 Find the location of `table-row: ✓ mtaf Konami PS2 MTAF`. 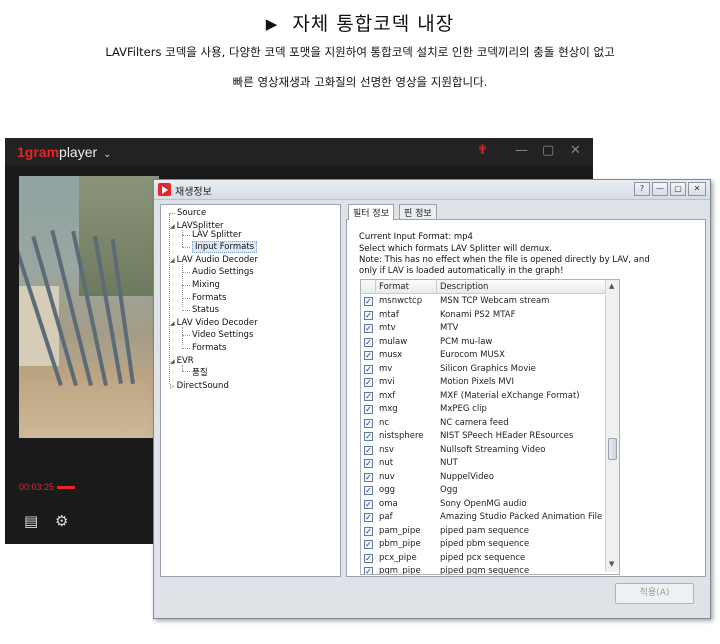

table-row: ✓ mtaf Konami PS2 MTAF is located at coordinates (483, 316).